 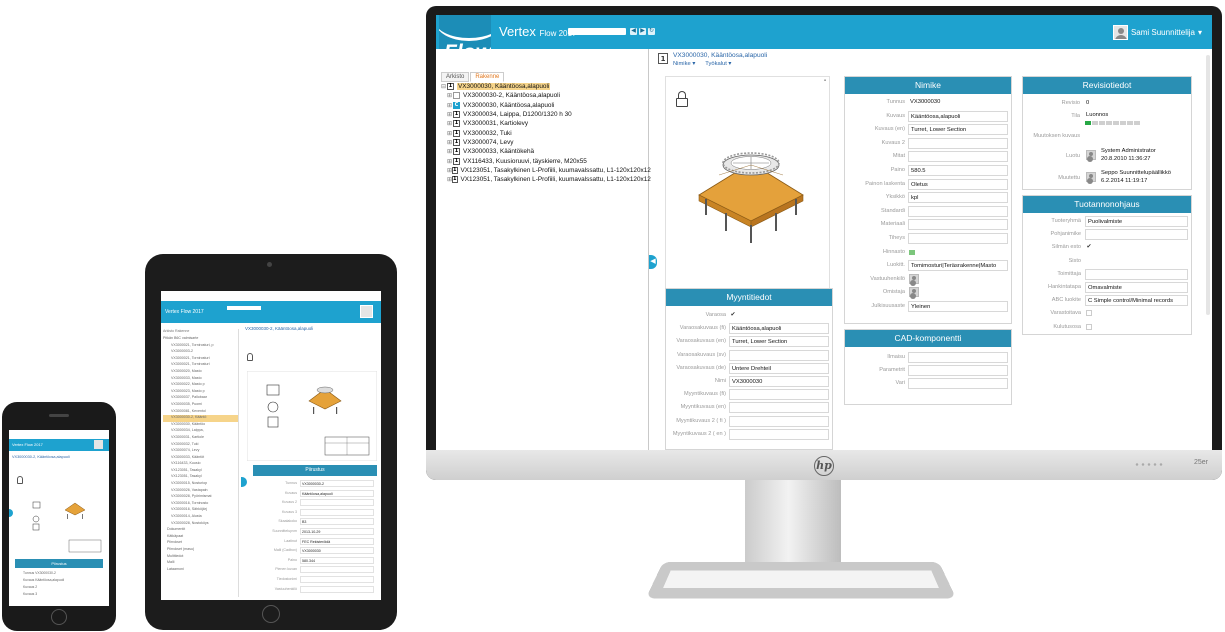 What do you see at coordinates (200, 504) in the screenshot?
I see `tablet-tree-item: VX3000016, Torninosto` at bounding box center [200, 504].